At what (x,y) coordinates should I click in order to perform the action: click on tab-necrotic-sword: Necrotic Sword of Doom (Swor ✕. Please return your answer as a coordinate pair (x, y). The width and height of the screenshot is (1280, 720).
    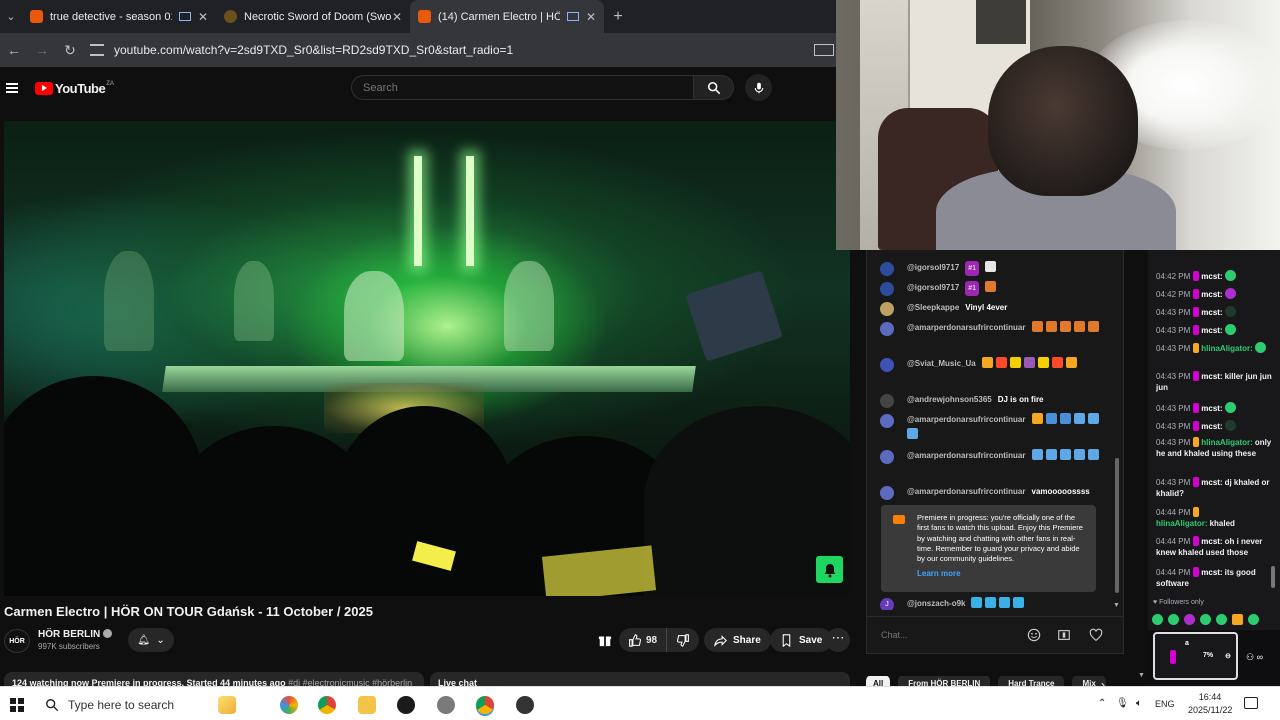
    Looking at the image, I should click on (313, 16).